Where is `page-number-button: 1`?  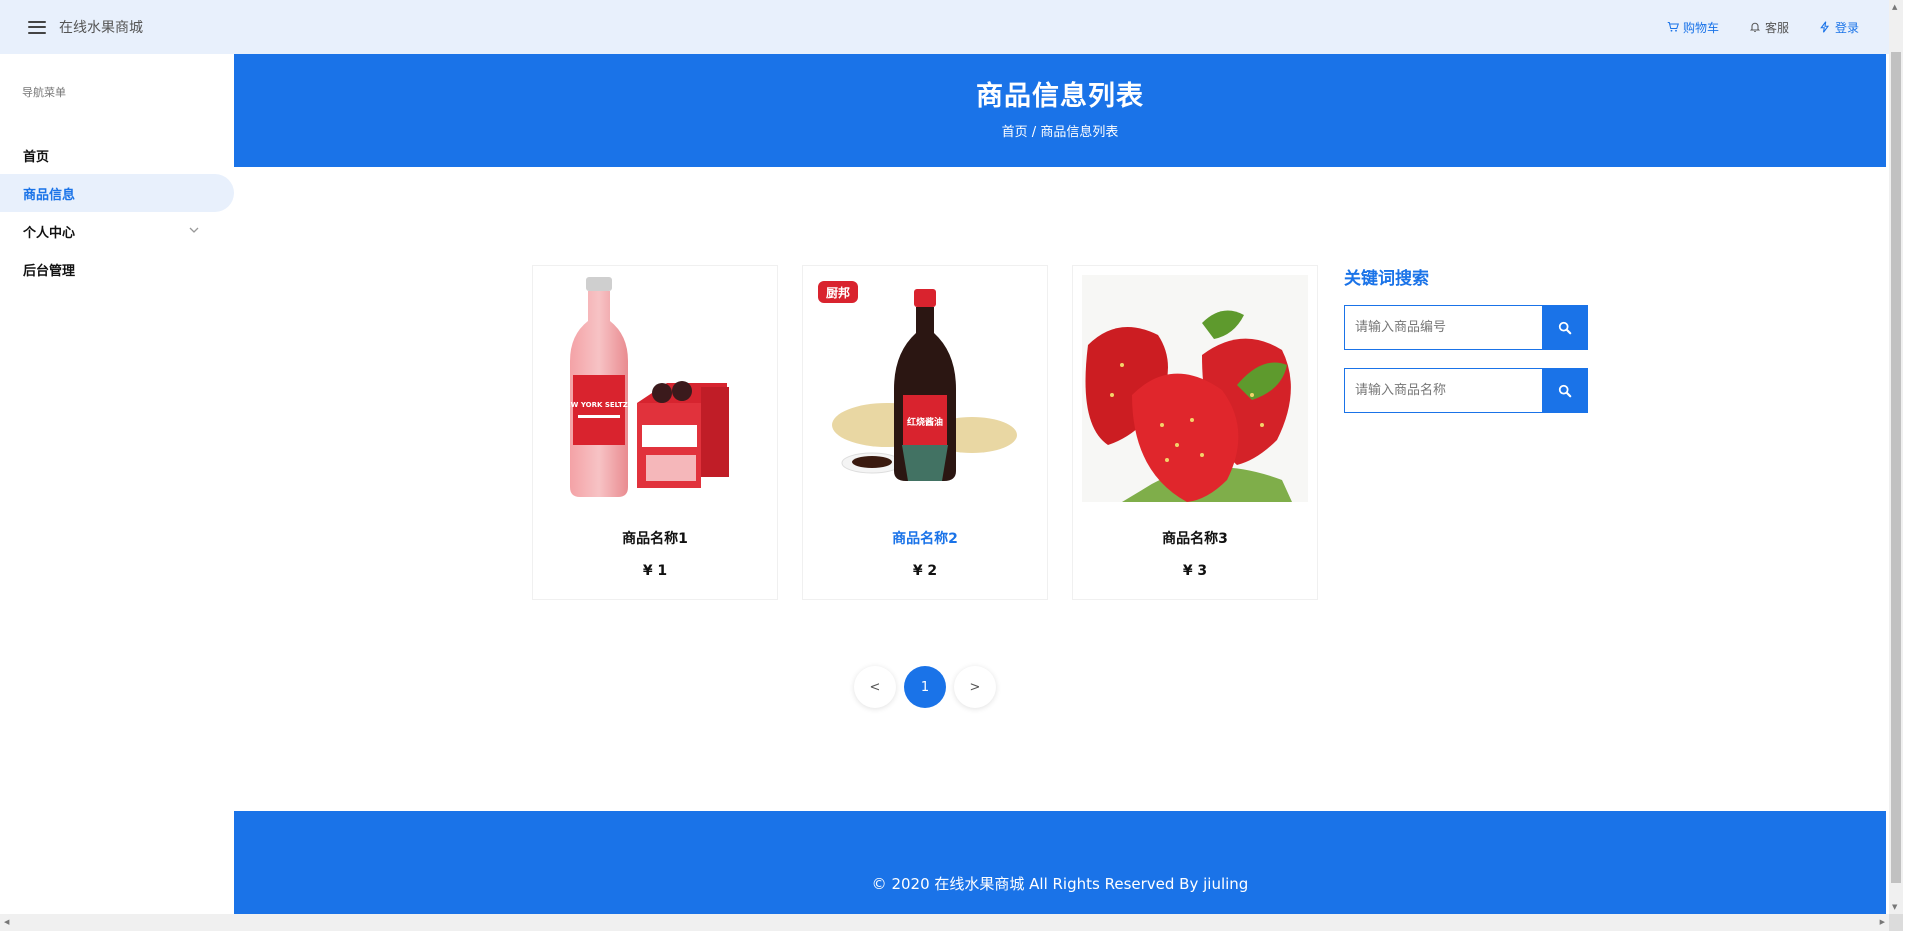 page-number-button: 1 is located at coordinates (925, 687).